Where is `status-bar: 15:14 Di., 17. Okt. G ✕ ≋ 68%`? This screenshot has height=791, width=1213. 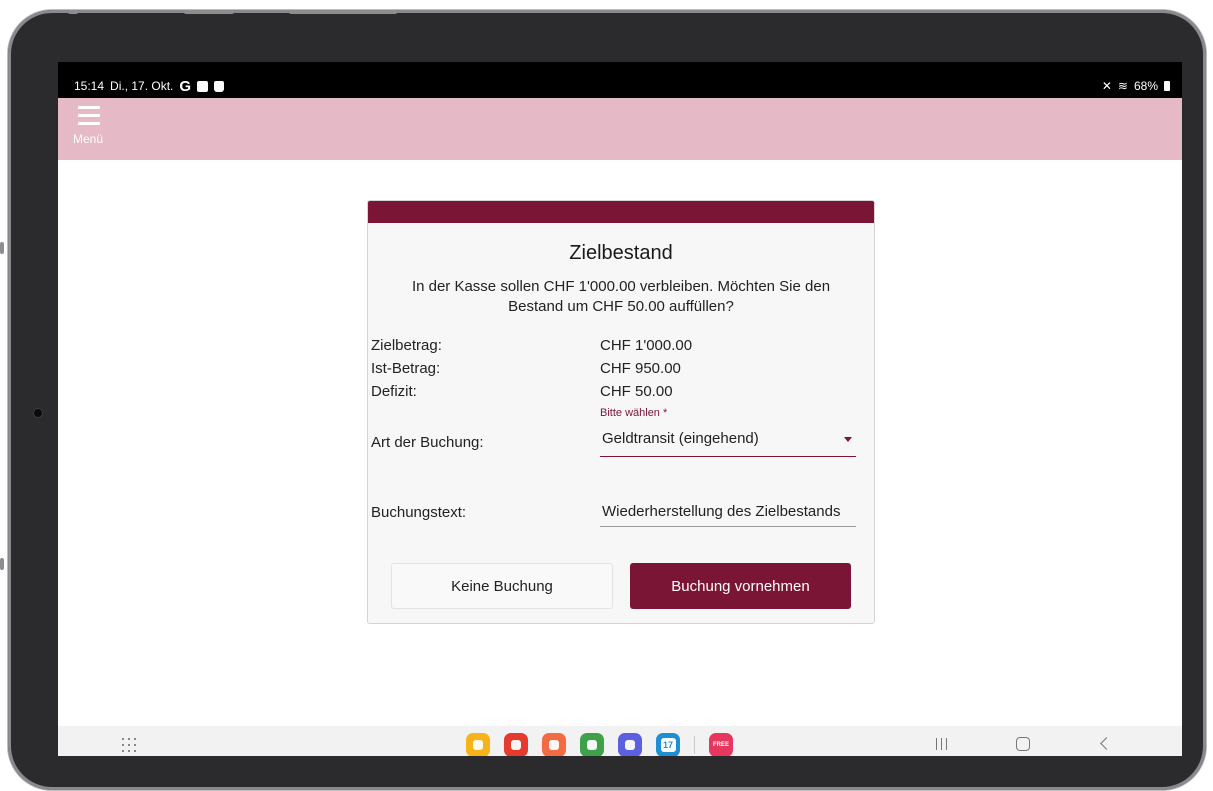 status-bar: 15:14 Di., 17. Okt. G ✕ ≋ 68% is located at coordinates (620, 80).